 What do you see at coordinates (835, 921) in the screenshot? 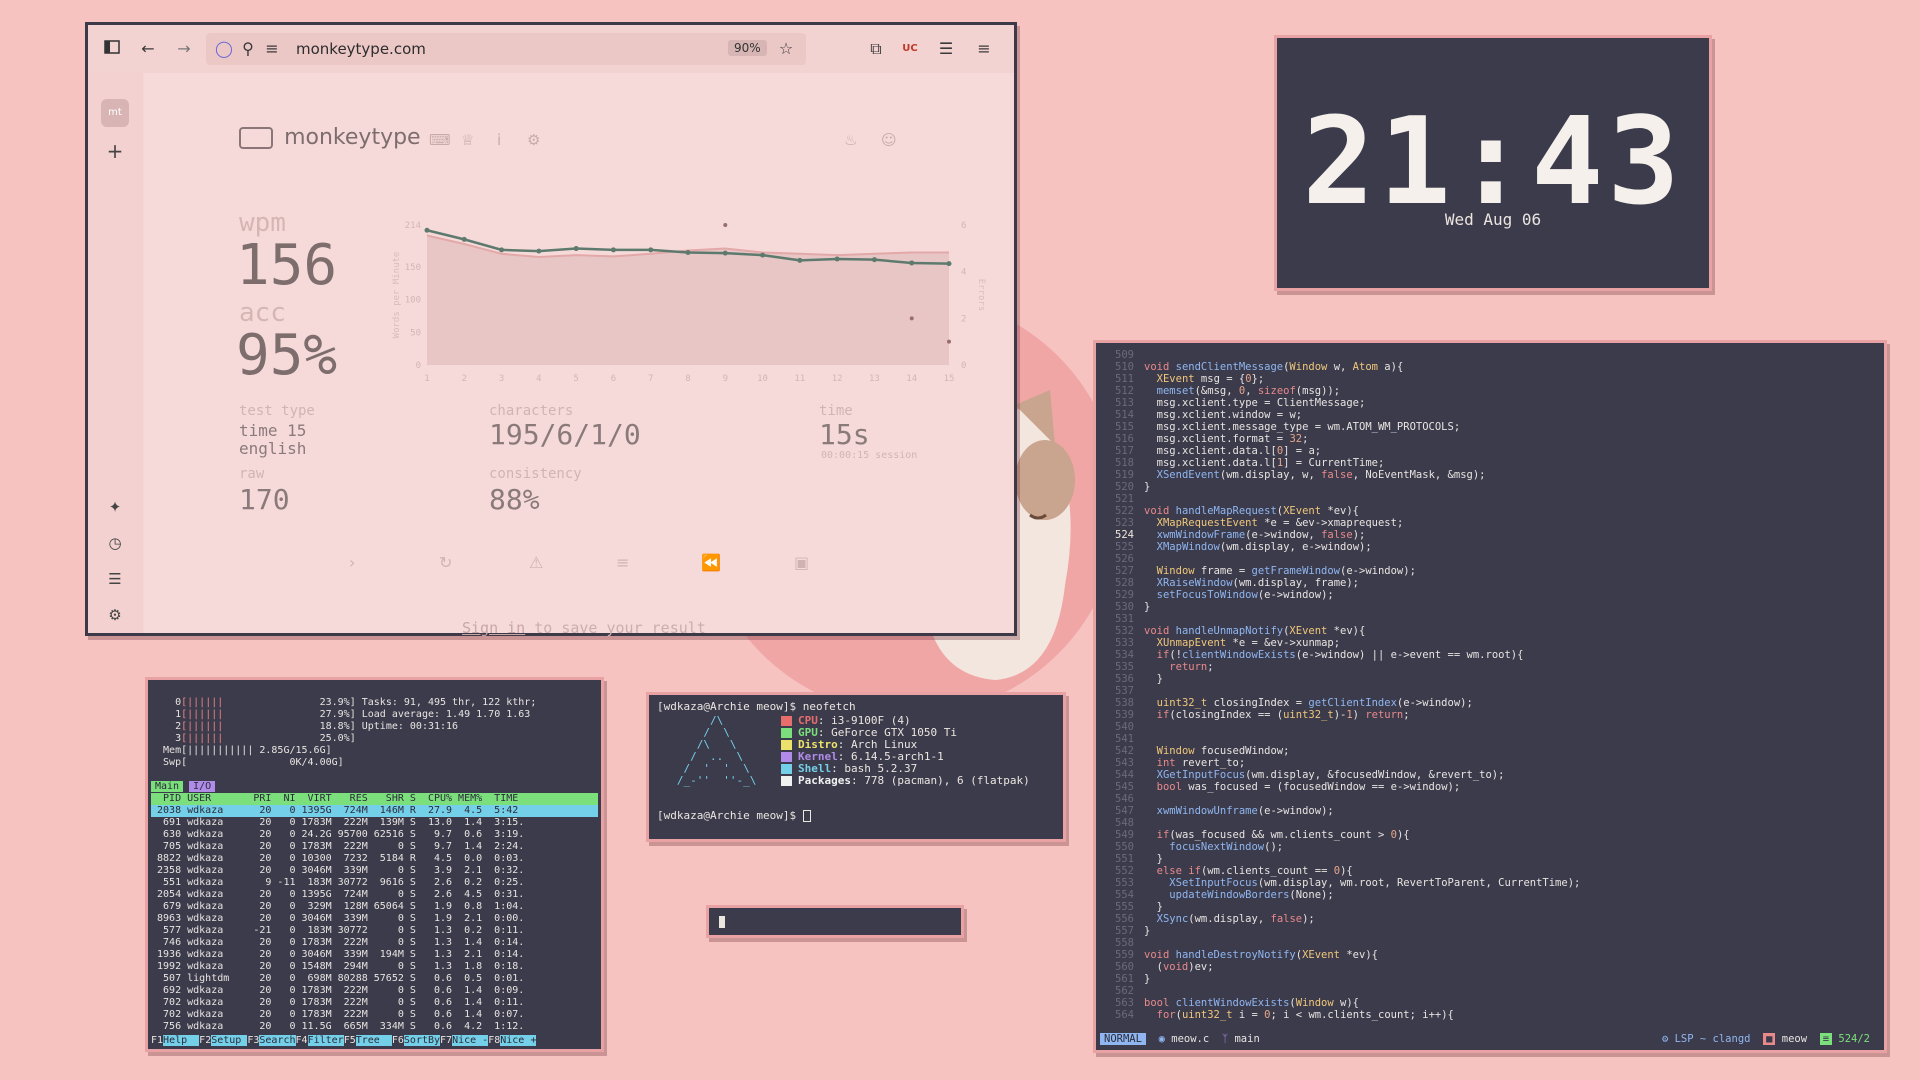
I see `launcher-input` at bounding box center [835, 921].